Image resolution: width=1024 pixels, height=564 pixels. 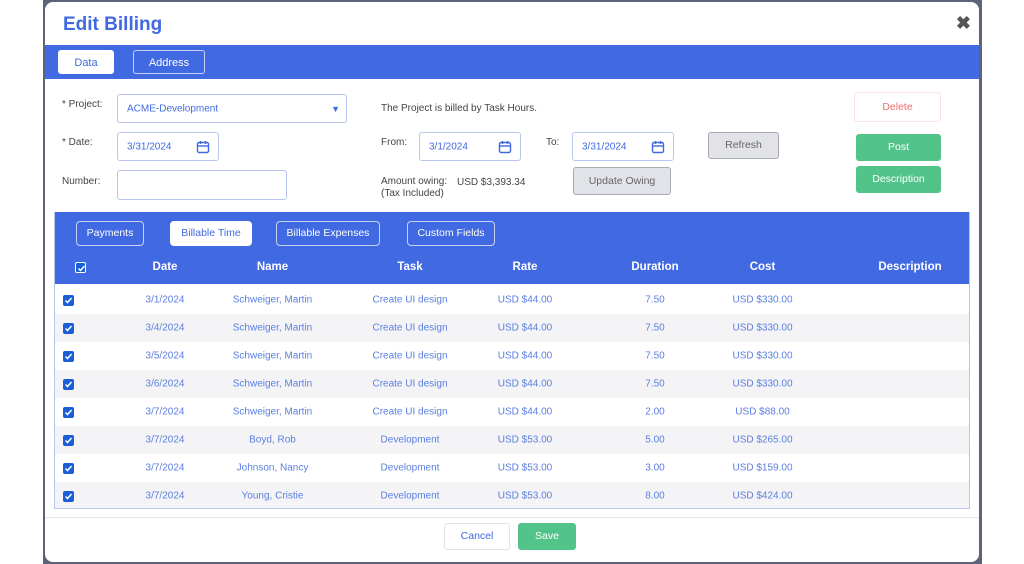 What do you see at coordinates (165, 384) in the screenshot?
I see `cell-date: 3/6/2024` at bounding box center [165, 384].